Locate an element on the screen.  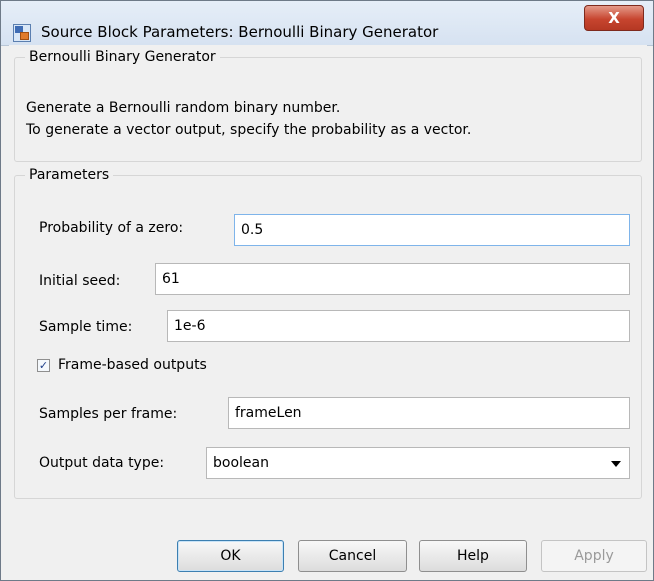
cancel-button: Cancel is located at coordinates (352, 556).